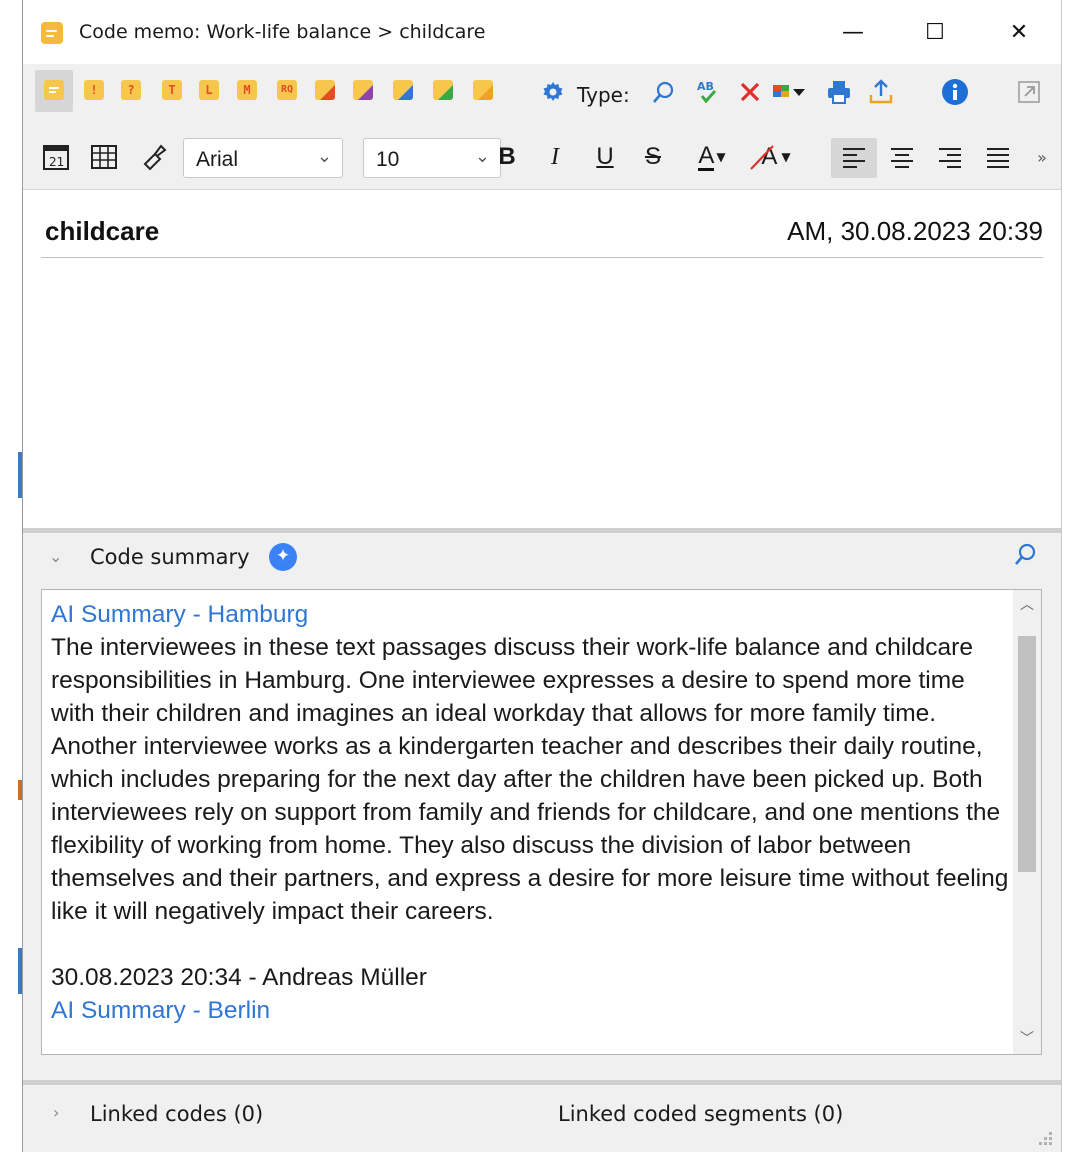  Describe the element at coordinates (102, 231) in the screenshot. I see `memo-title: childcare` at that location.